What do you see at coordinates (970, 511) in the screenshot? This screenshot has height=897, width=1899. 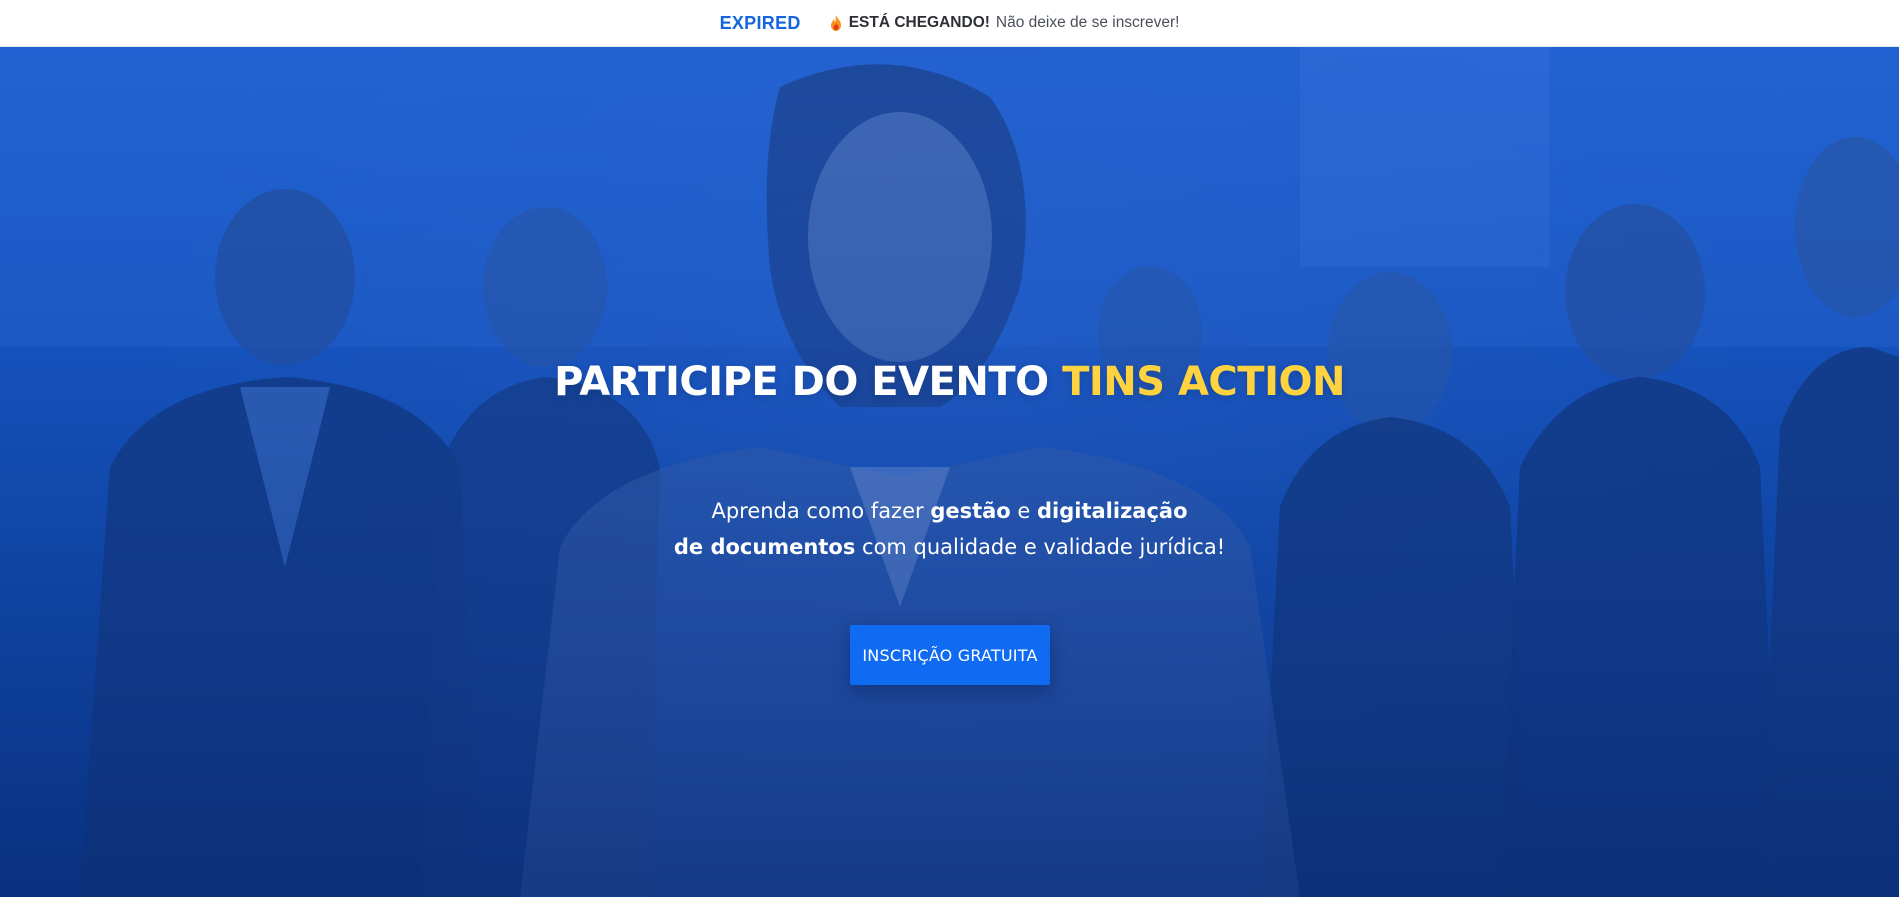 I see `subtitle-bold1: gestão` at bounding box center [970, 511].